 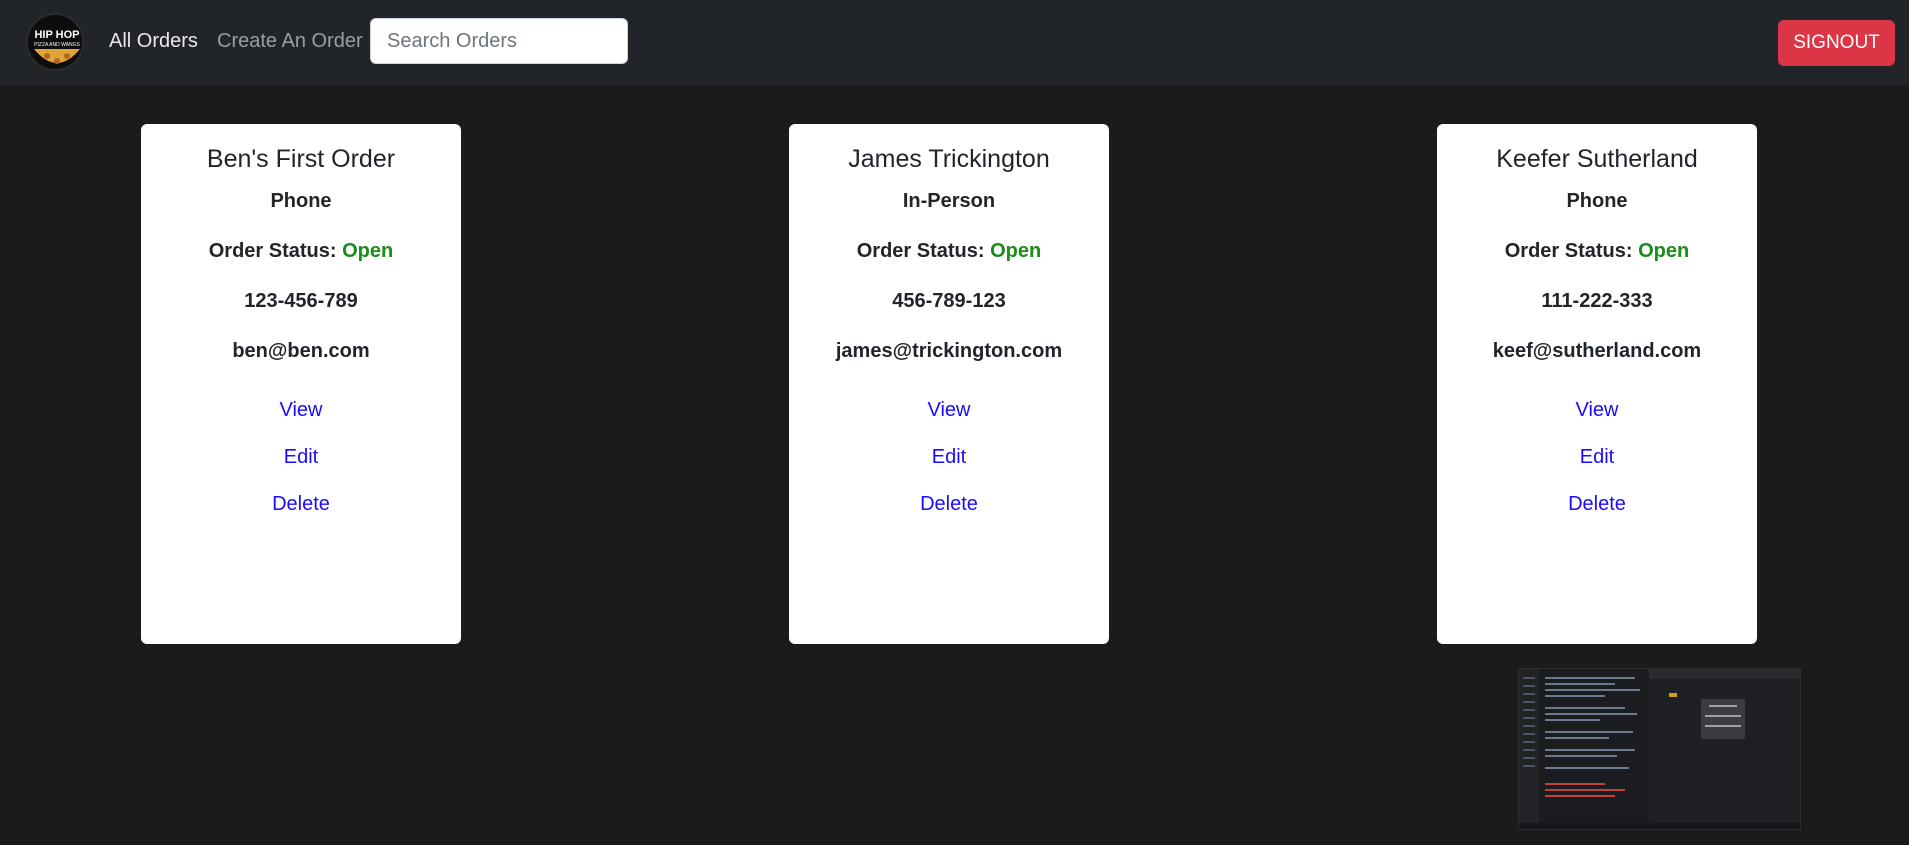 I want to click on search-orders-input, so click(x=499, y=41).